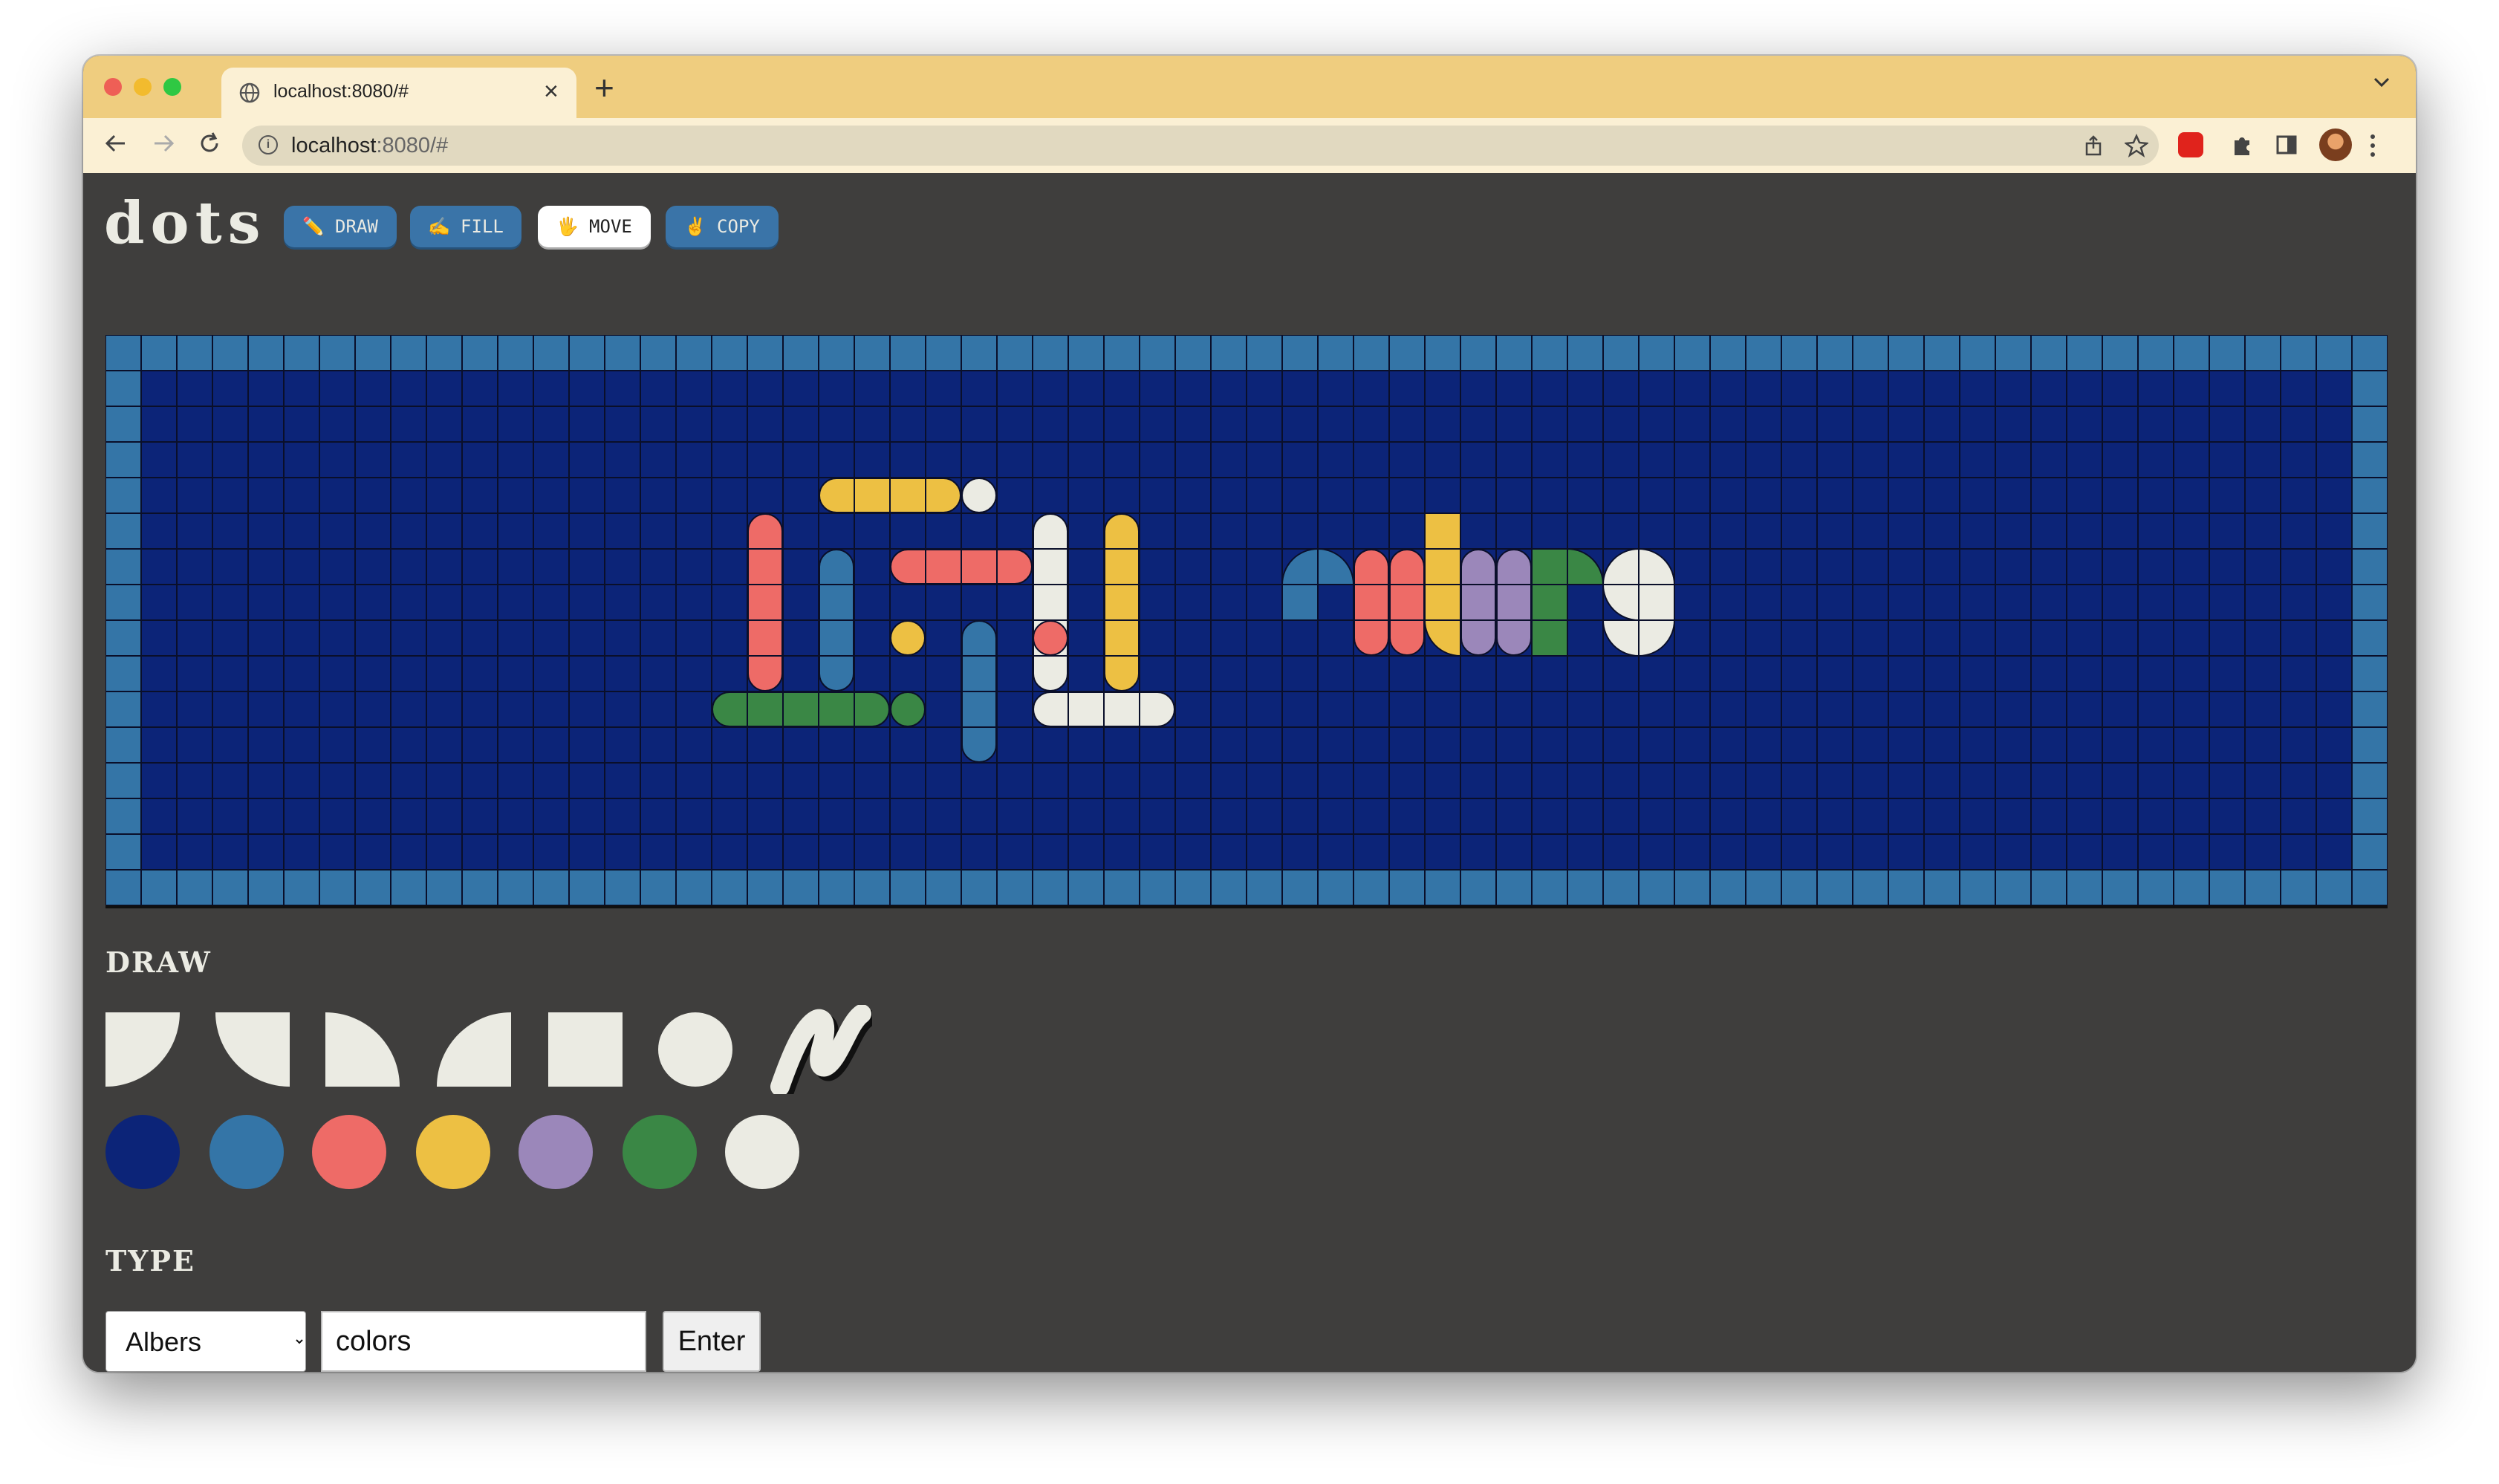  Describe the element at coordinates (2286, 145) in the screenshot. I see `side-panel-icon` at that location.